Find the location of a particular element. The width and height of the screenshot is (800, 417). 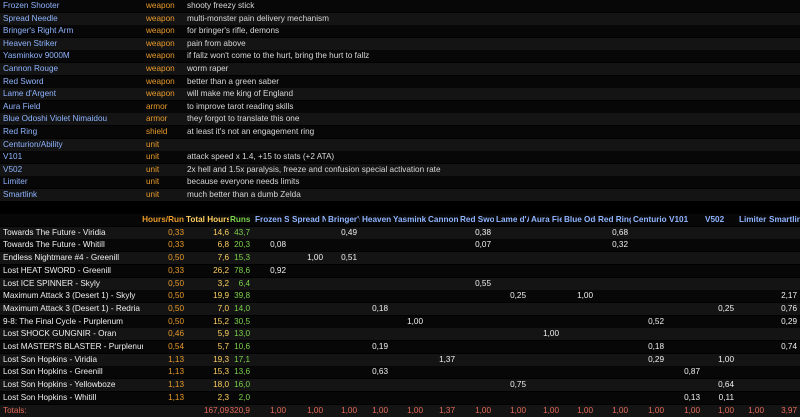

drop-rate-cell: 0,32 is located at coordinates (620, 245).